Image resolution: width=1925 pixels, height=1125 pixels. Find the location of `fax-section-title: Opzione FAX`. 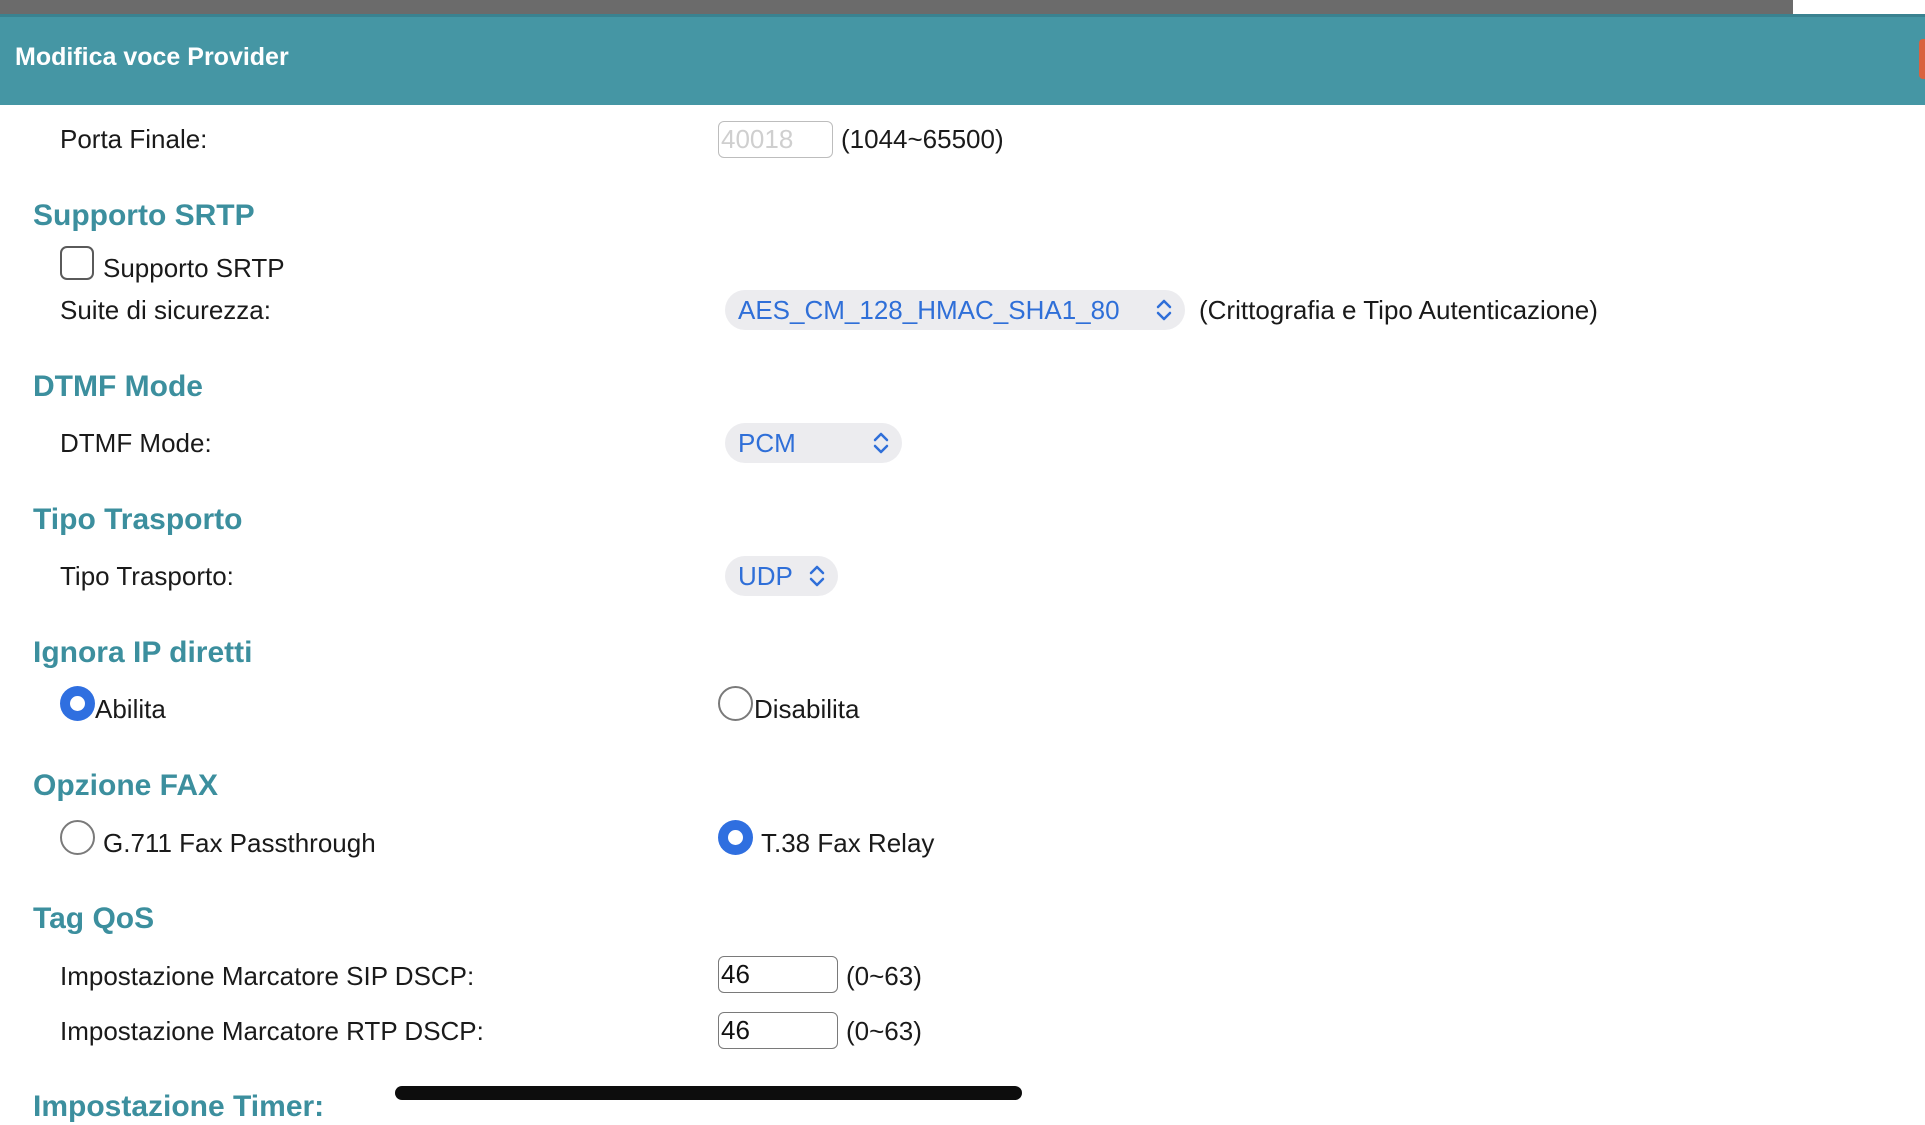

fax-section-title: Opzione FAX is located at coordinates (126, 785).